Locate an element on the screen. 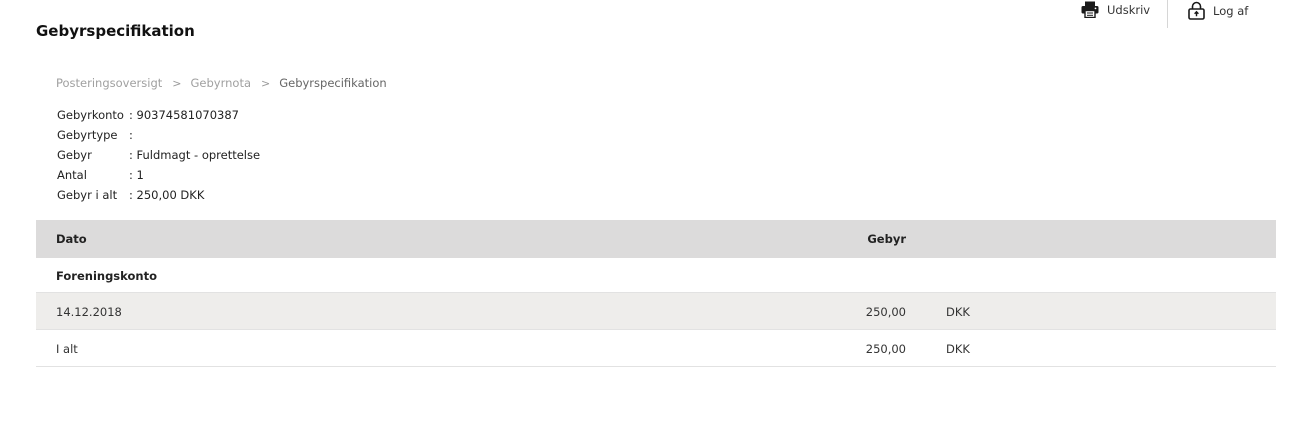 The image size is (1298, 421). print-label: Udskriv is located at coordinates (1129, 9).